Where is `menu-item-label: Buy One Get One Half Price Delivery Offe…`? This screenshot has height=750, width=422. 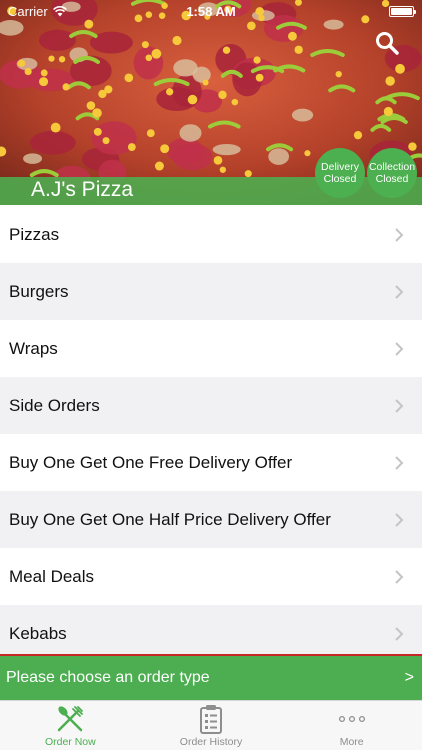 menu-item-label: Buy One Get One Half Price Delivery Offe… is located at coordinates (170, 519).